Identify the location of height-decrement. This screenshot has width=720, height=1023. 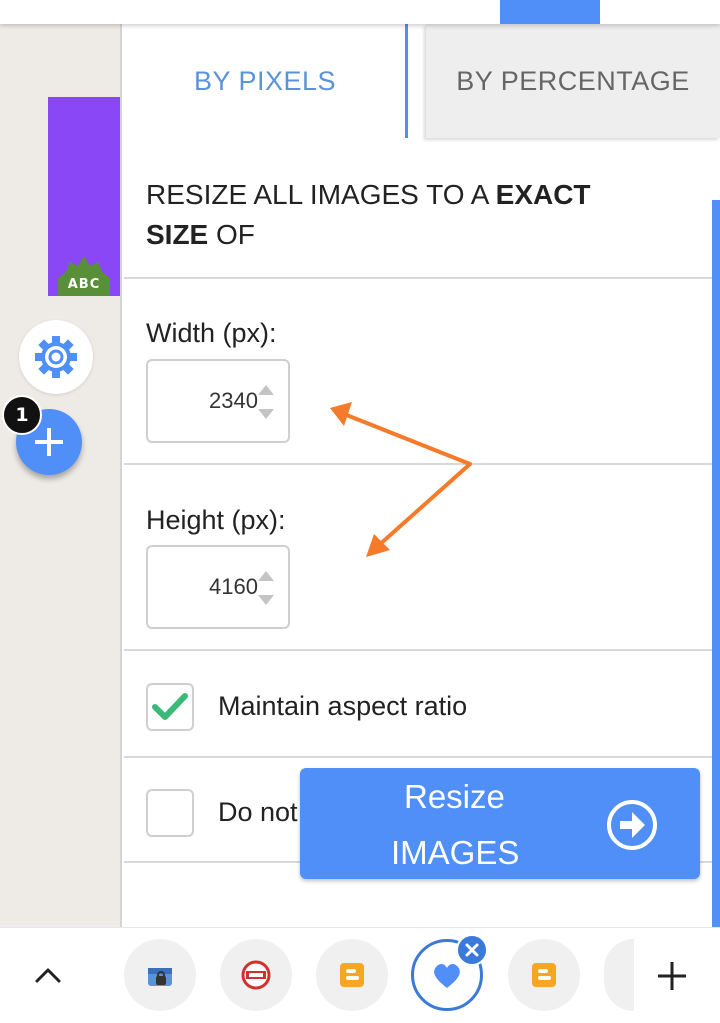
(266, 600).